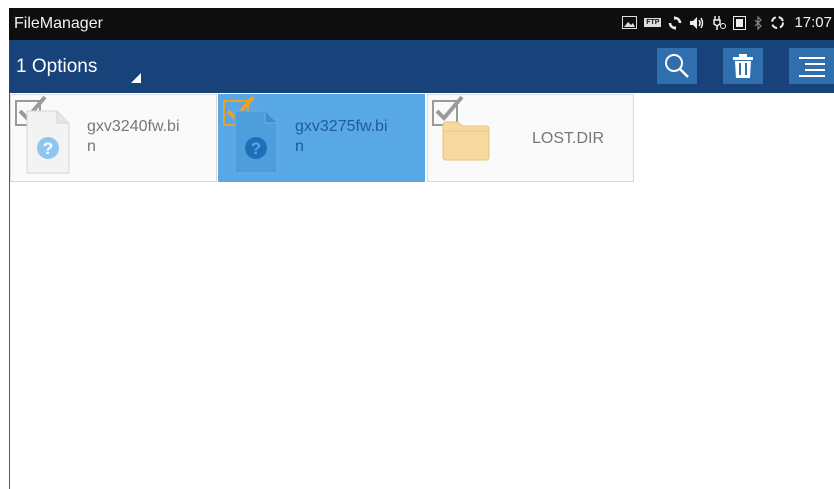  I want to click on status-bar: FileManager FTP 17:07, so click(421, 24).